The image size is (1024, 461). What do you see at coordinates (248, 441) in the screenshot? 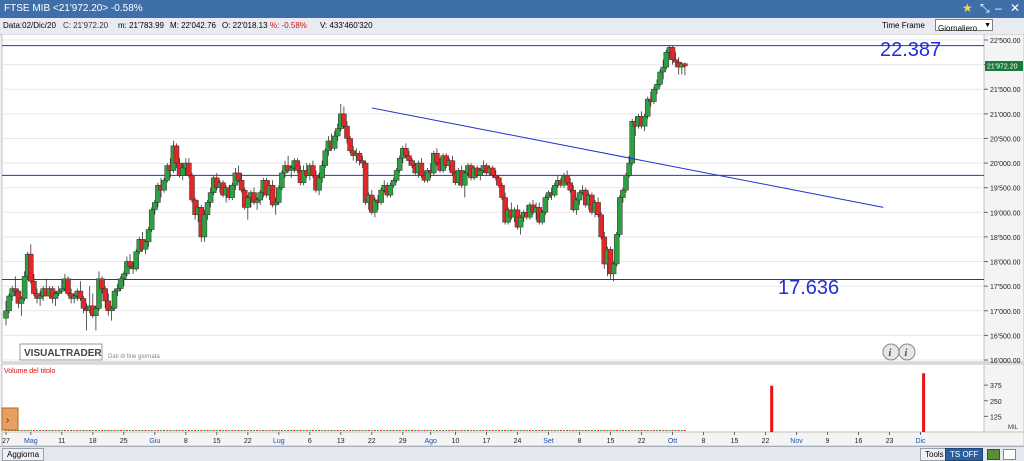
I see `date-tick-label: 22` at bounding box center [248, 441].